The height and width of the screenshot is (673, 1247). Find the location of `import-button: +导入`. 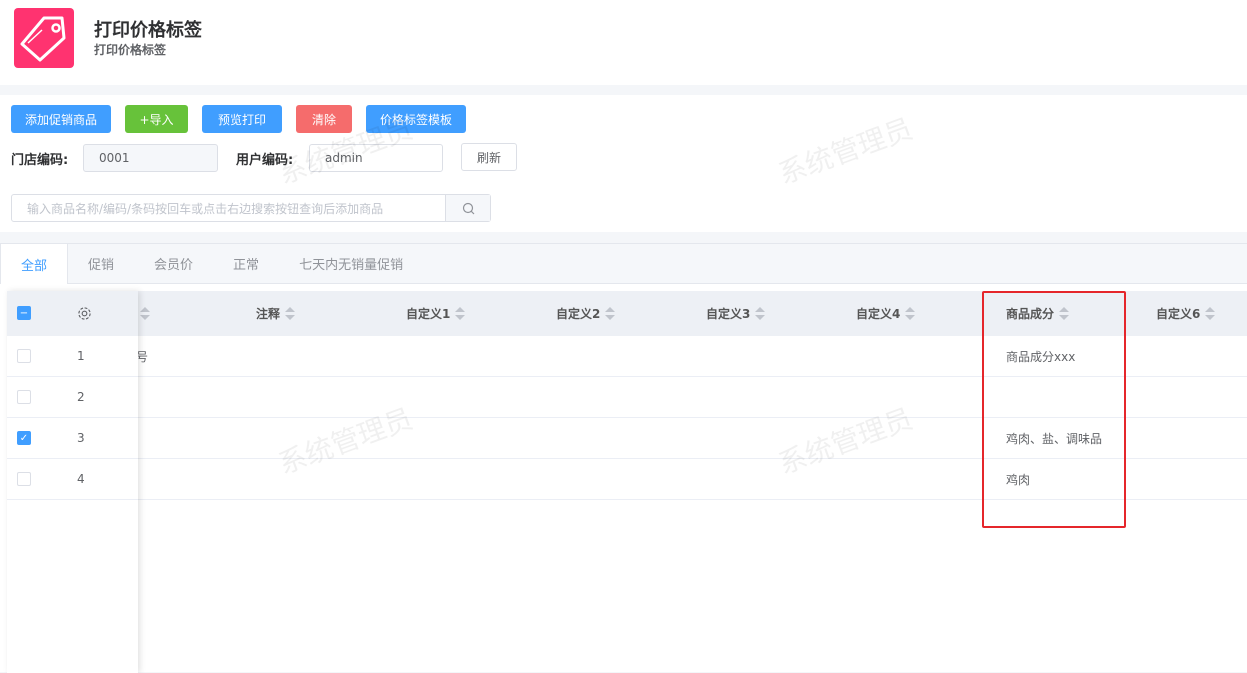

import-button: +导入 is located at coordinates (156, 119).